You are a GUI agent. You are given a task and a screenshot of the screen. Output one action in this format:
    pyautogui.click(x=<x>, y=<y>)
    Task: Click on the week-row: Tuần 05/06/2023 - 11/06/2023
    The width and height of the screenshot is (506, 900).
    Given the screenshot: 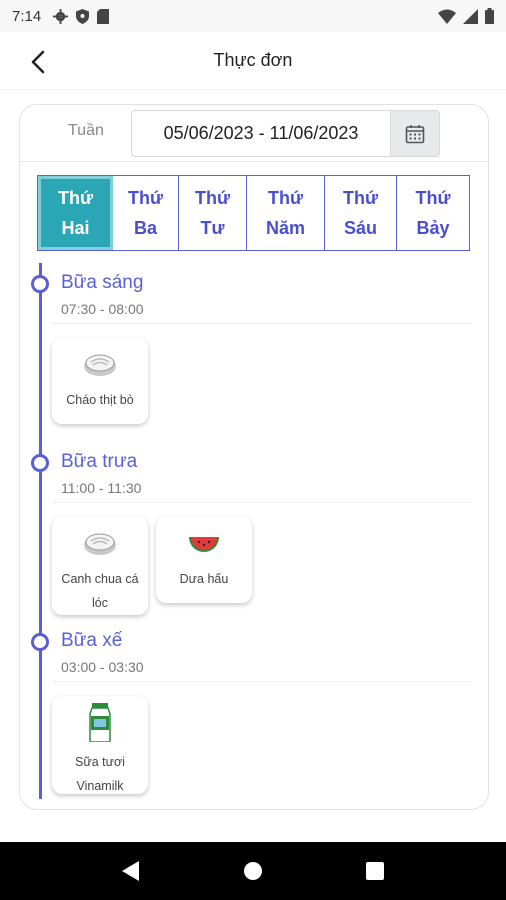 What is the action you would take?
    pyautogui.click(x=254, y=133)
    